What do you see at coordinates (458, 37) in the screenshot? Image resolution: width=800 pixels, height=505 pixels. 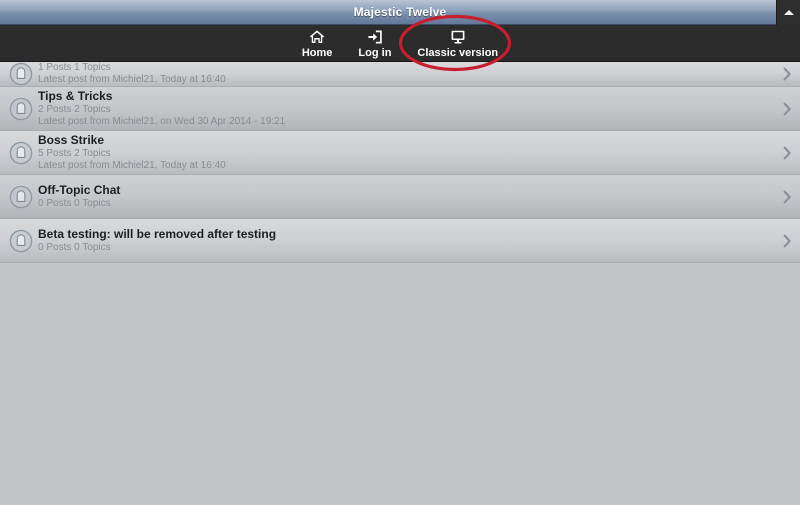 I see `desktop-monitor-icon` at bounding box center [458, 37].